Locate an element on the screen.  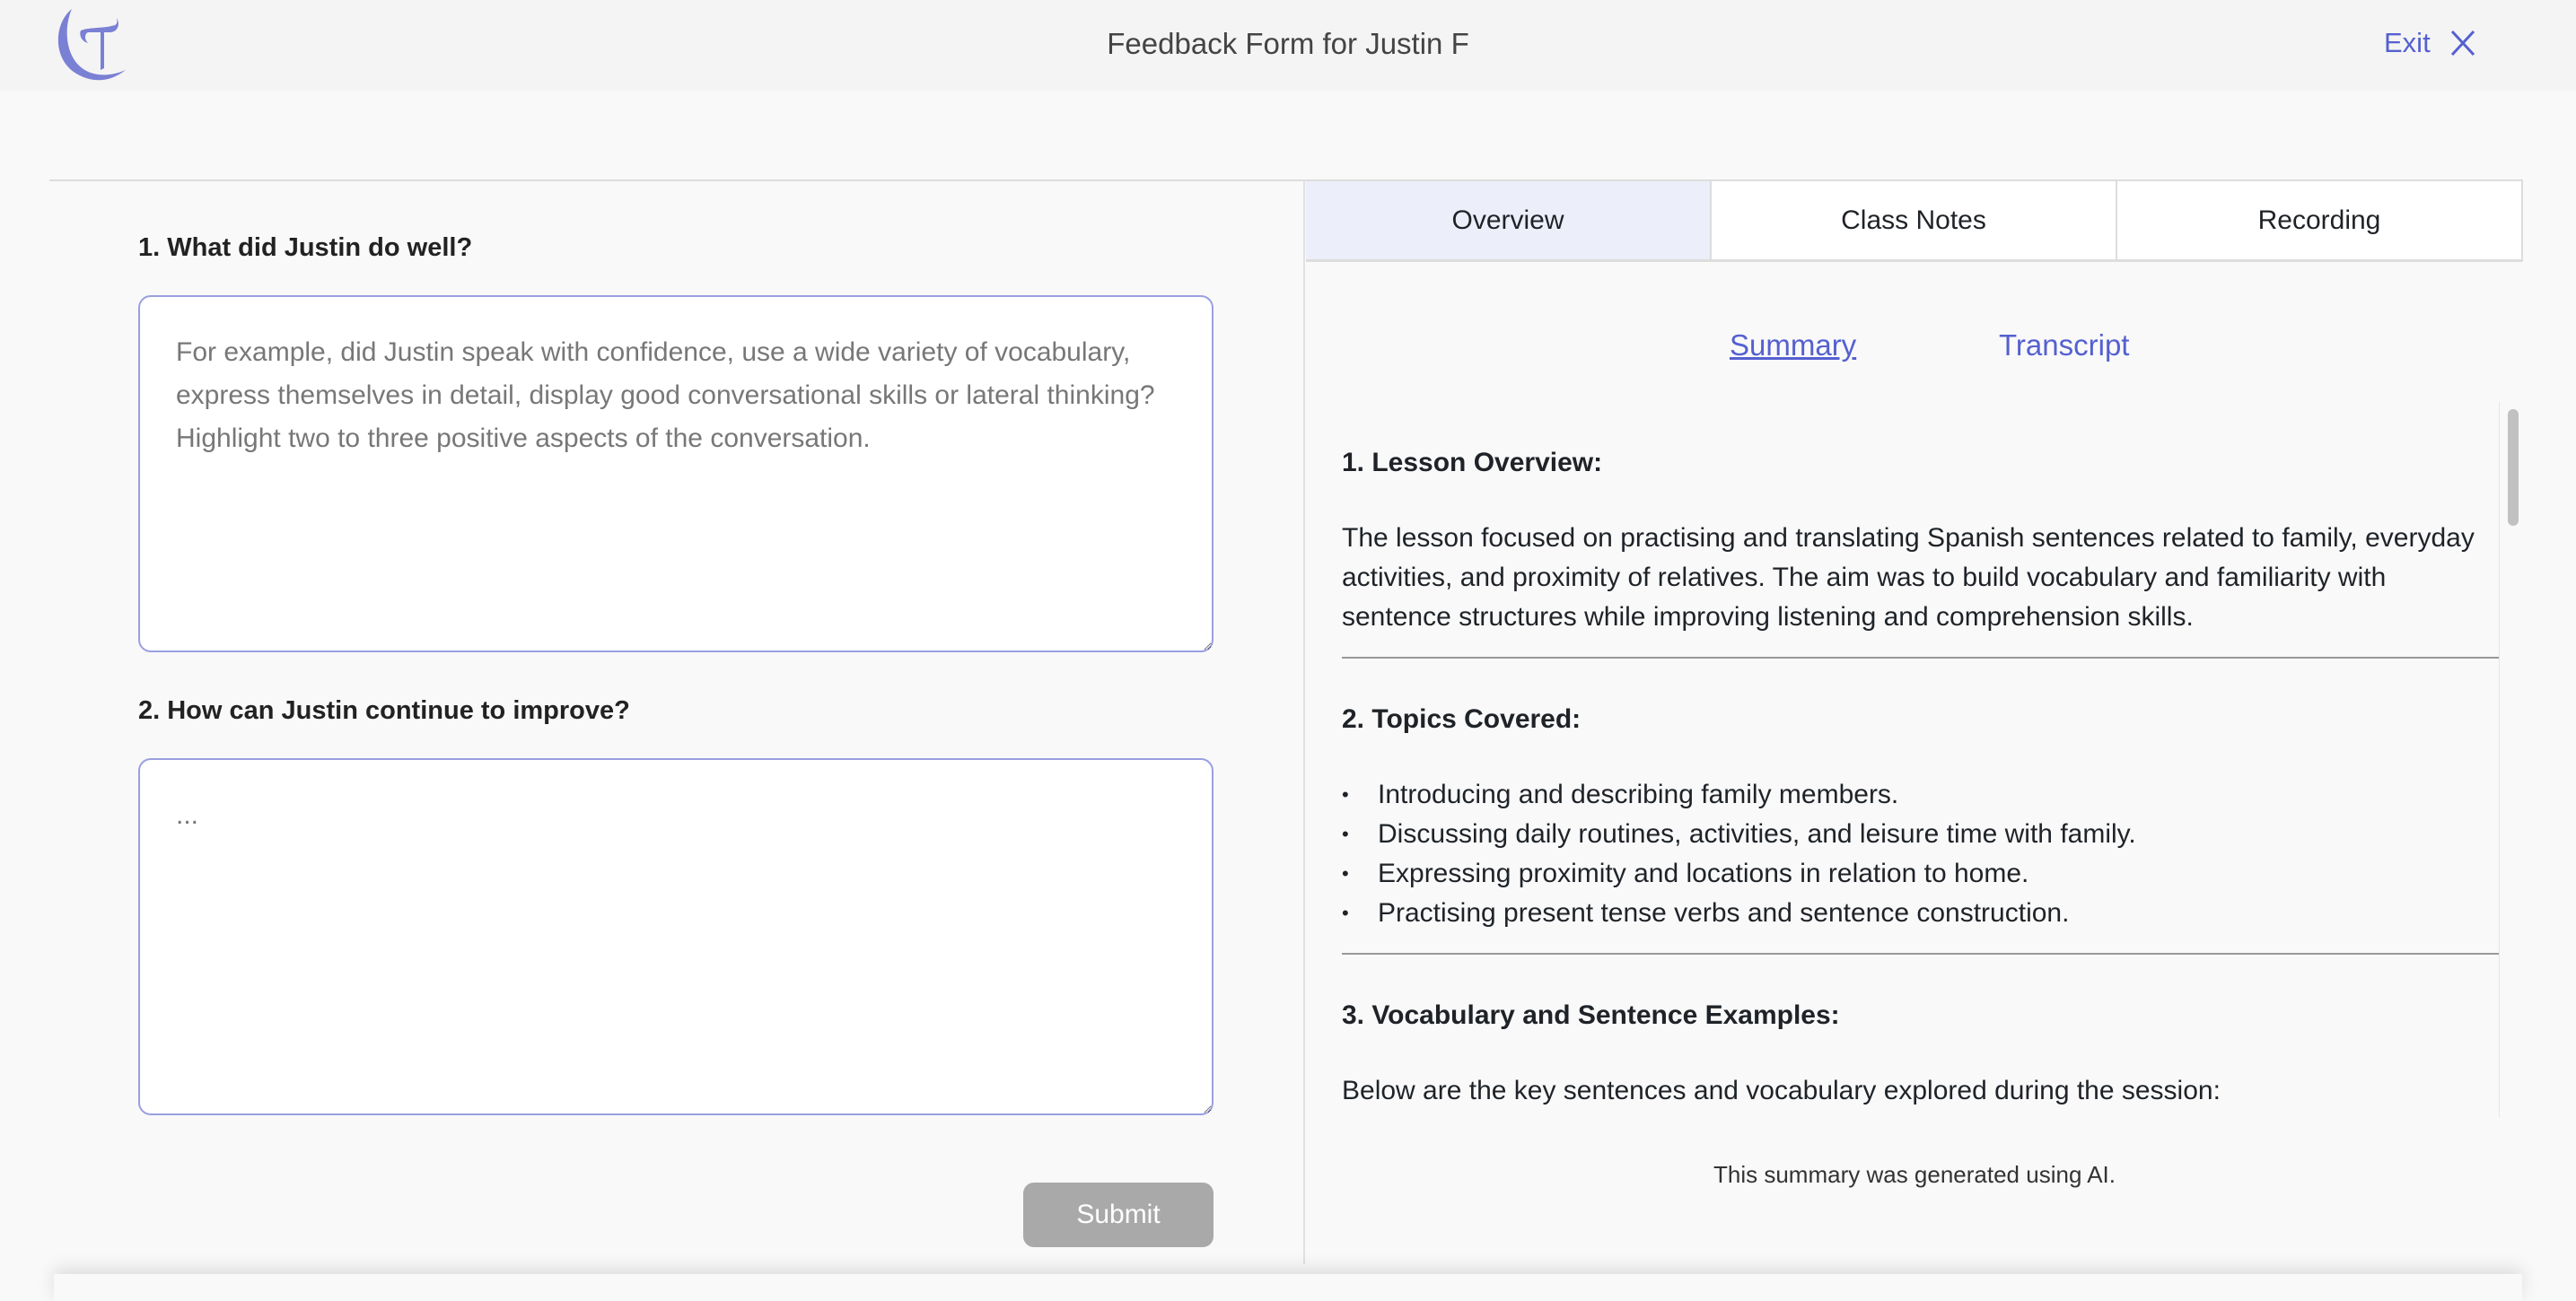
section-heading: 2. Topics Covered: is located at coordinates (1462, 719).